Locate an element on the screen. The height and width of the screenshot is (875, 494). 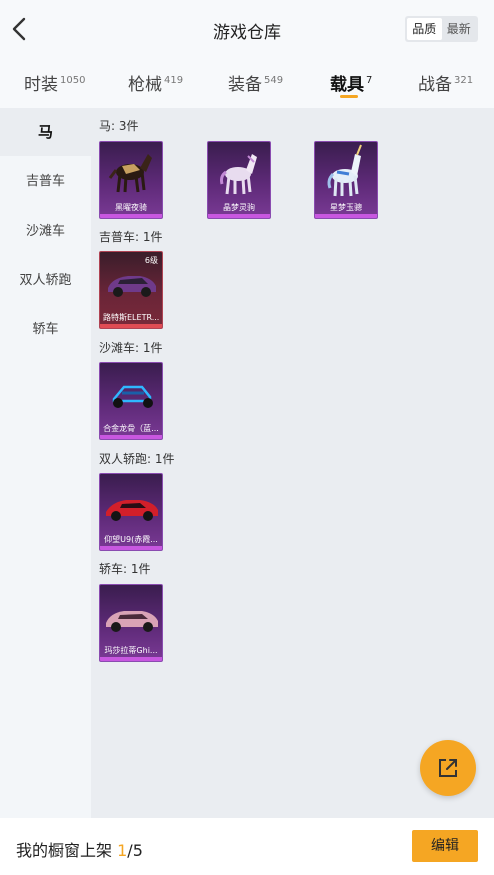
item-card: 黑曜夜骑 is located at coordinates (131, 180).